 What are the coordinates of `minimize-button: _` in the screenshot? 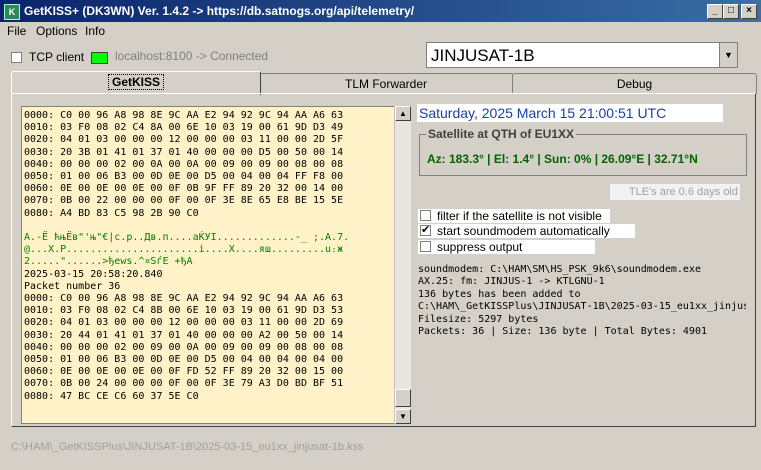 It's located at (715, 11).